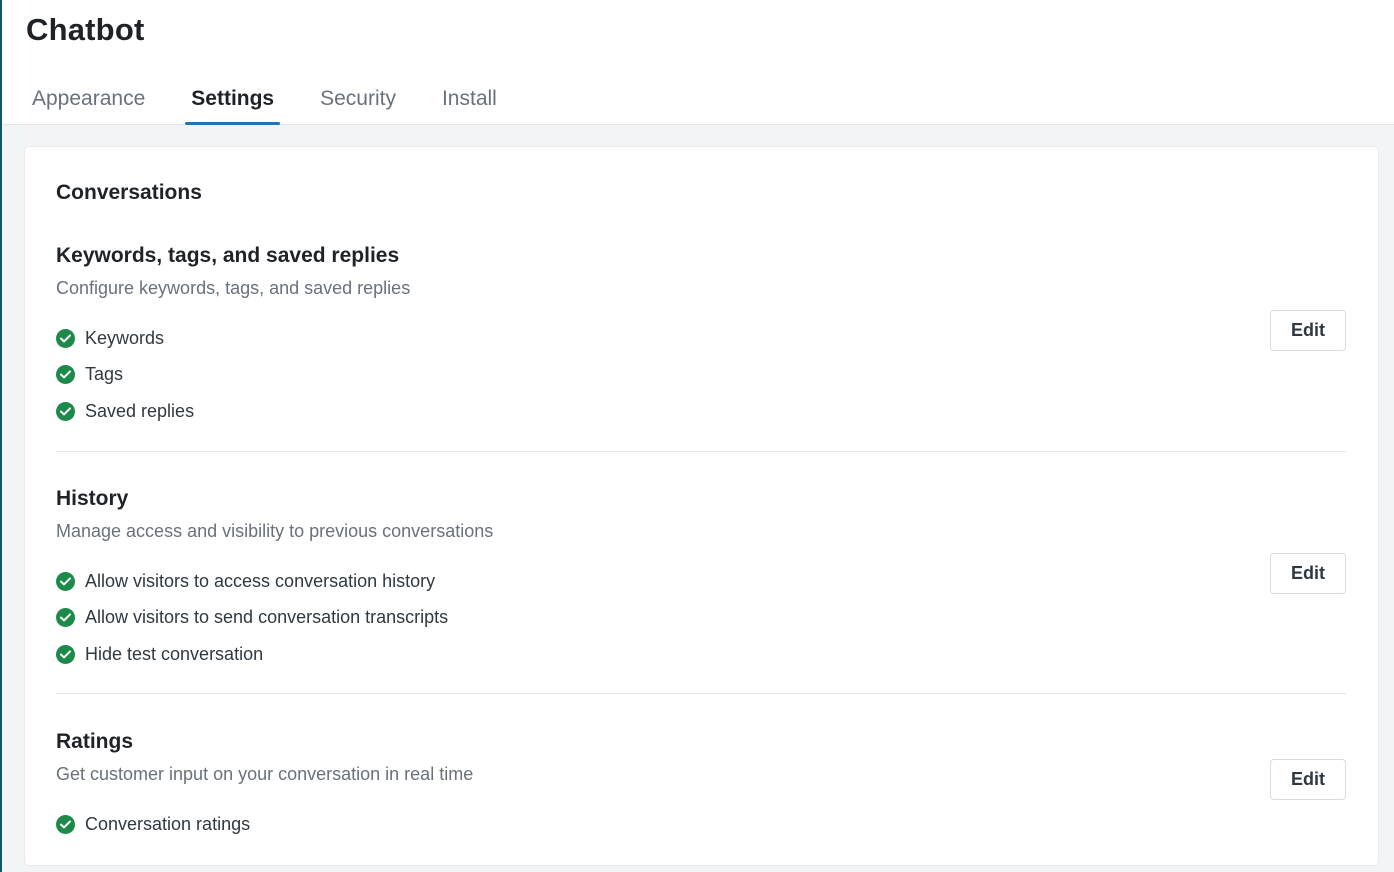 This screenshot has height=872, width=1394. Describe the element at coordinates (228, 255) in the screenshot. I see `section-title: Keywords, tags, and saved replies` at that location.